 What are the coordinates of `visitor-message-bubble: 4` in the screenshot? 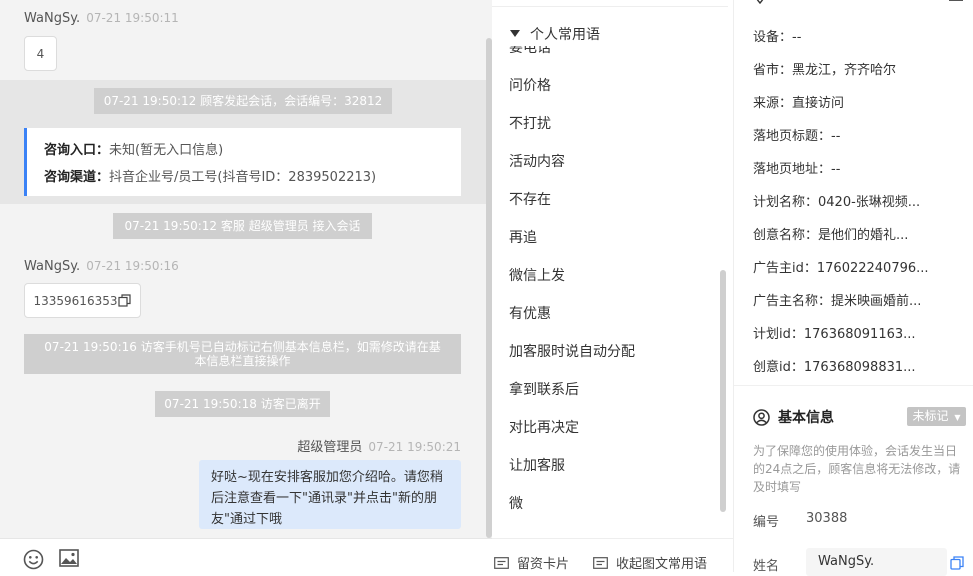 It's located at (40, 53).